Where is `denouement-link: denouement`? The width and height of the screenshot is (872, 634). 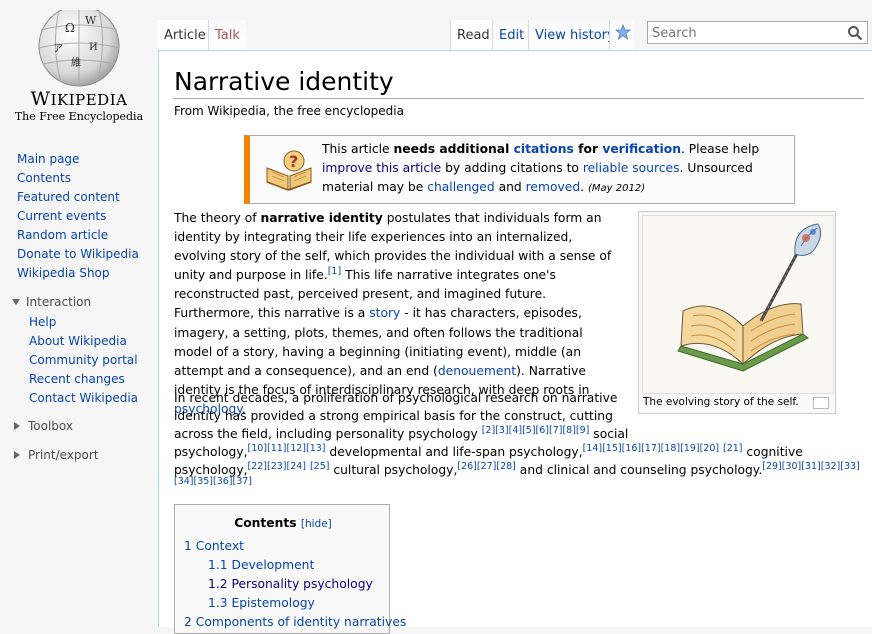 denouement-link: denouement is located at coordinates (477, 371).